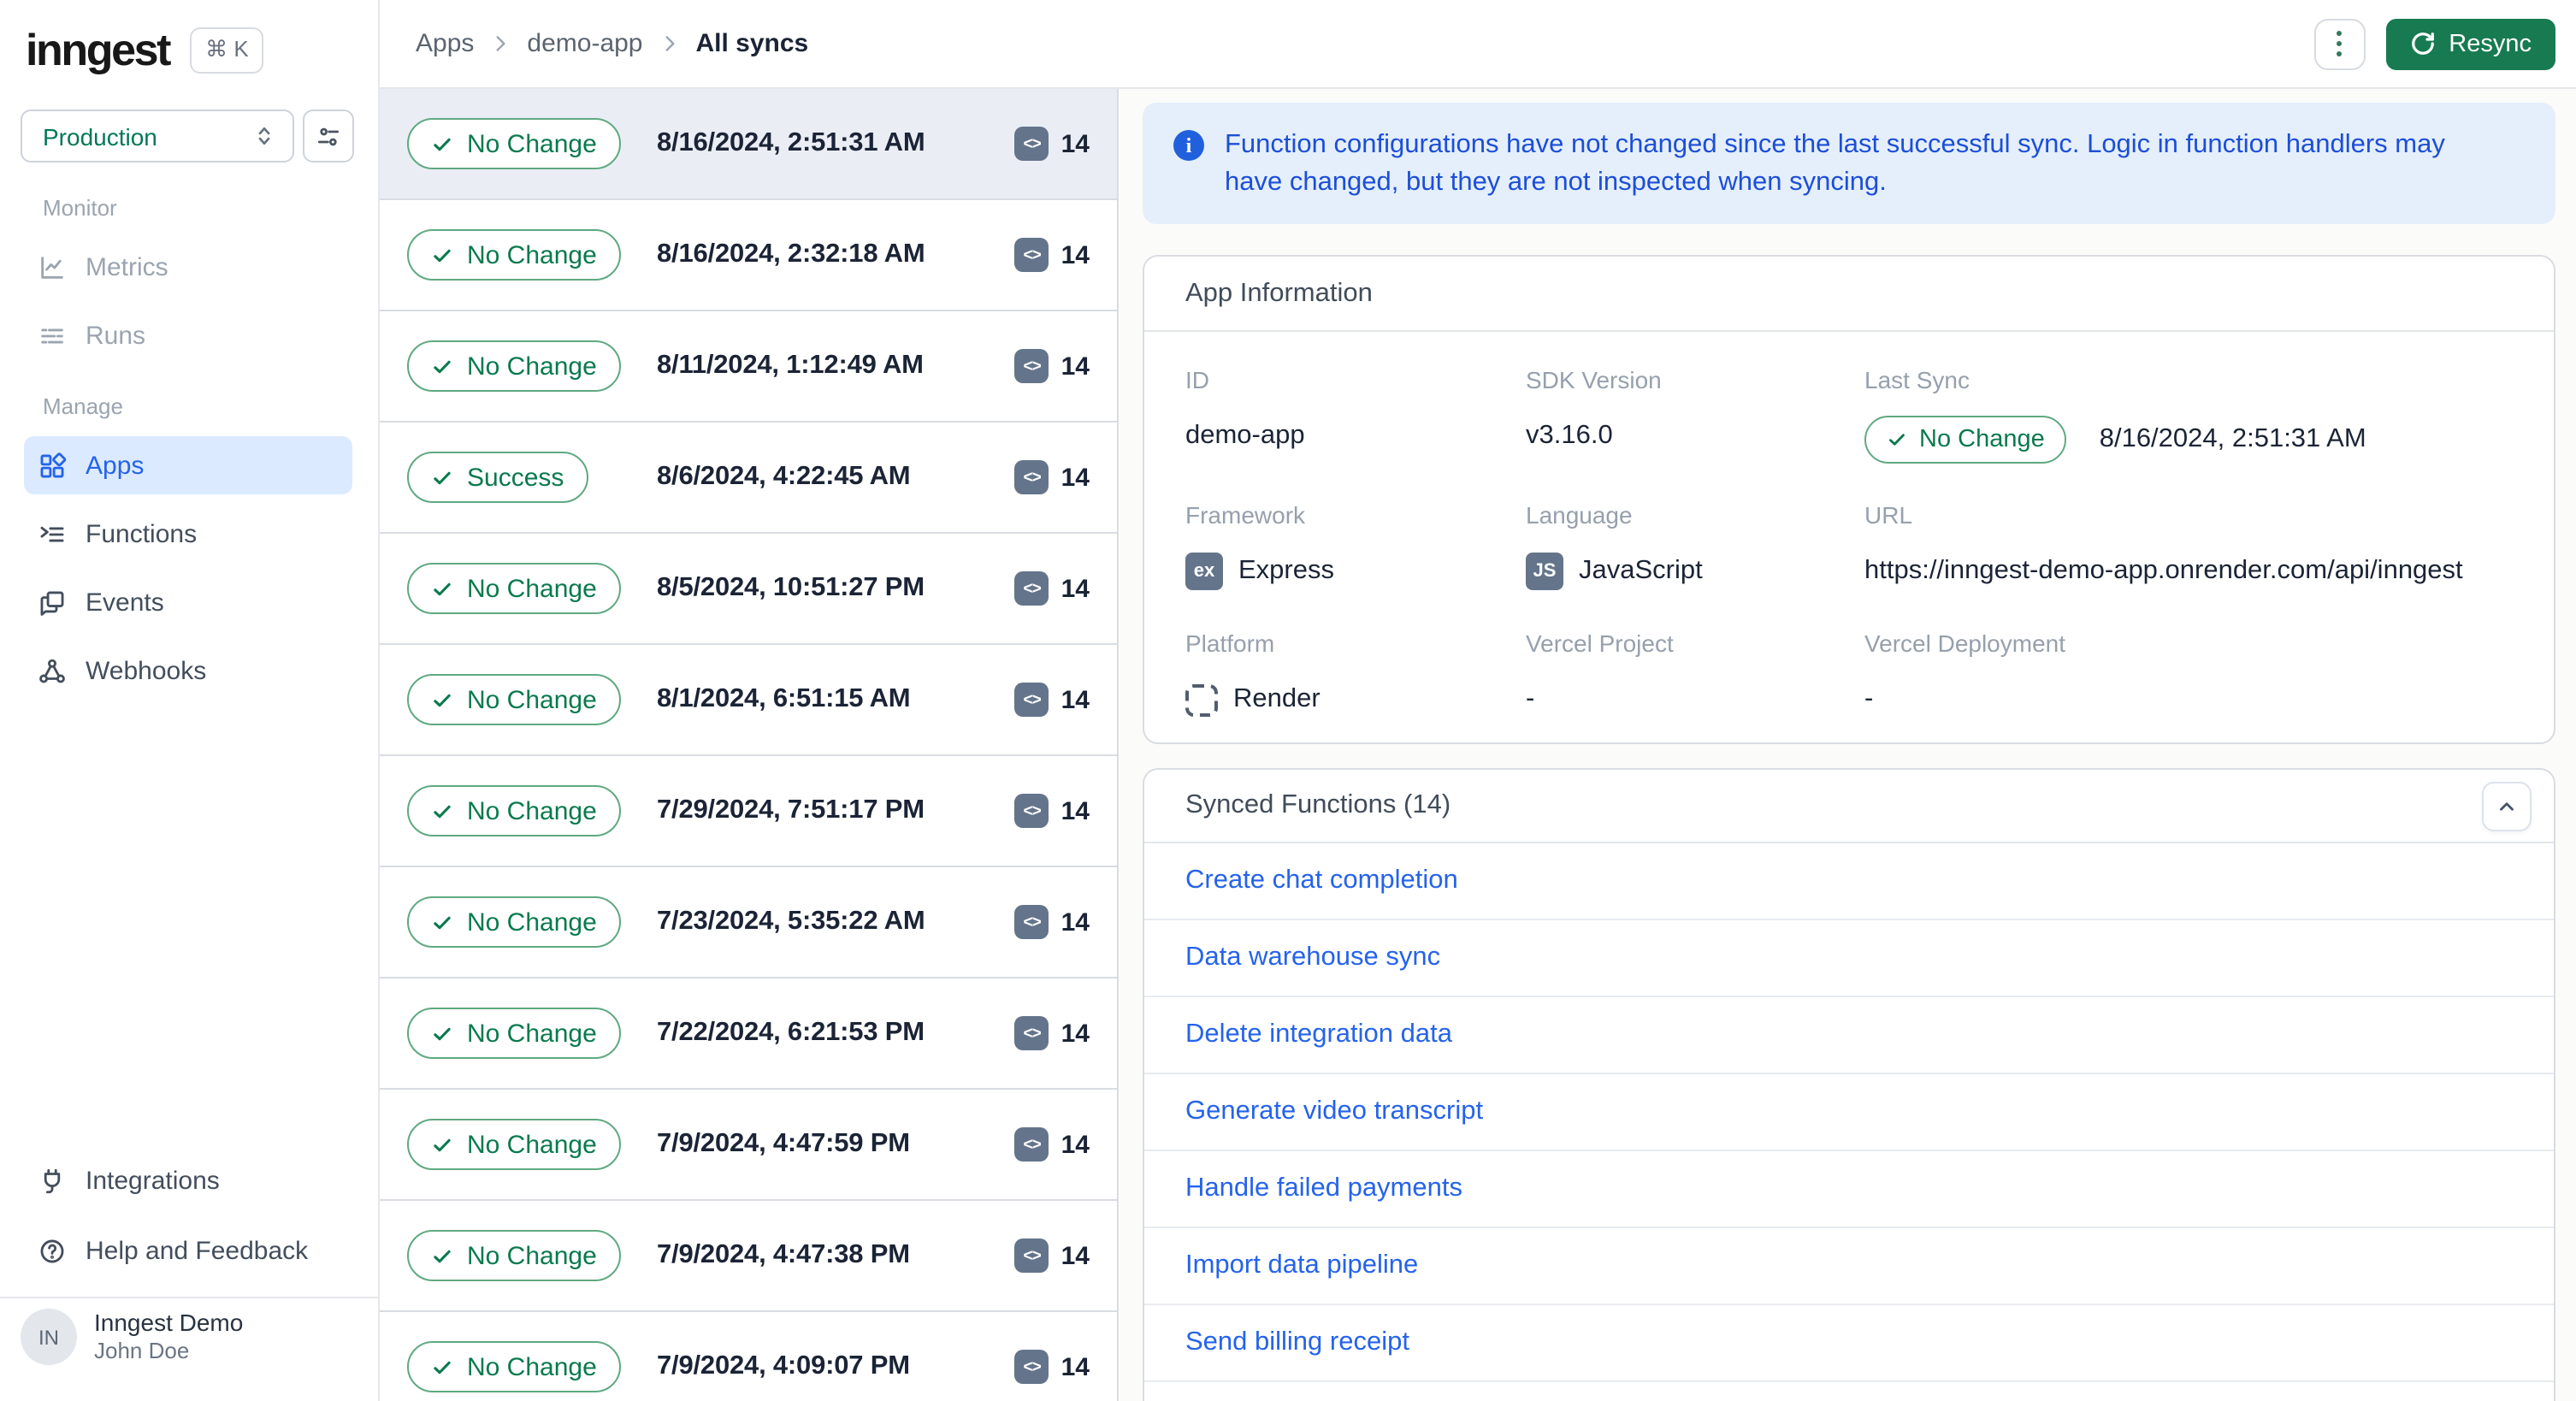 The image size is (2576, 1401). Describe the element at coordinates (748, 478) in the screenshot. I see `sync-row: Success 8/6/2024, 4:22:45 AM <> 14` at that location.